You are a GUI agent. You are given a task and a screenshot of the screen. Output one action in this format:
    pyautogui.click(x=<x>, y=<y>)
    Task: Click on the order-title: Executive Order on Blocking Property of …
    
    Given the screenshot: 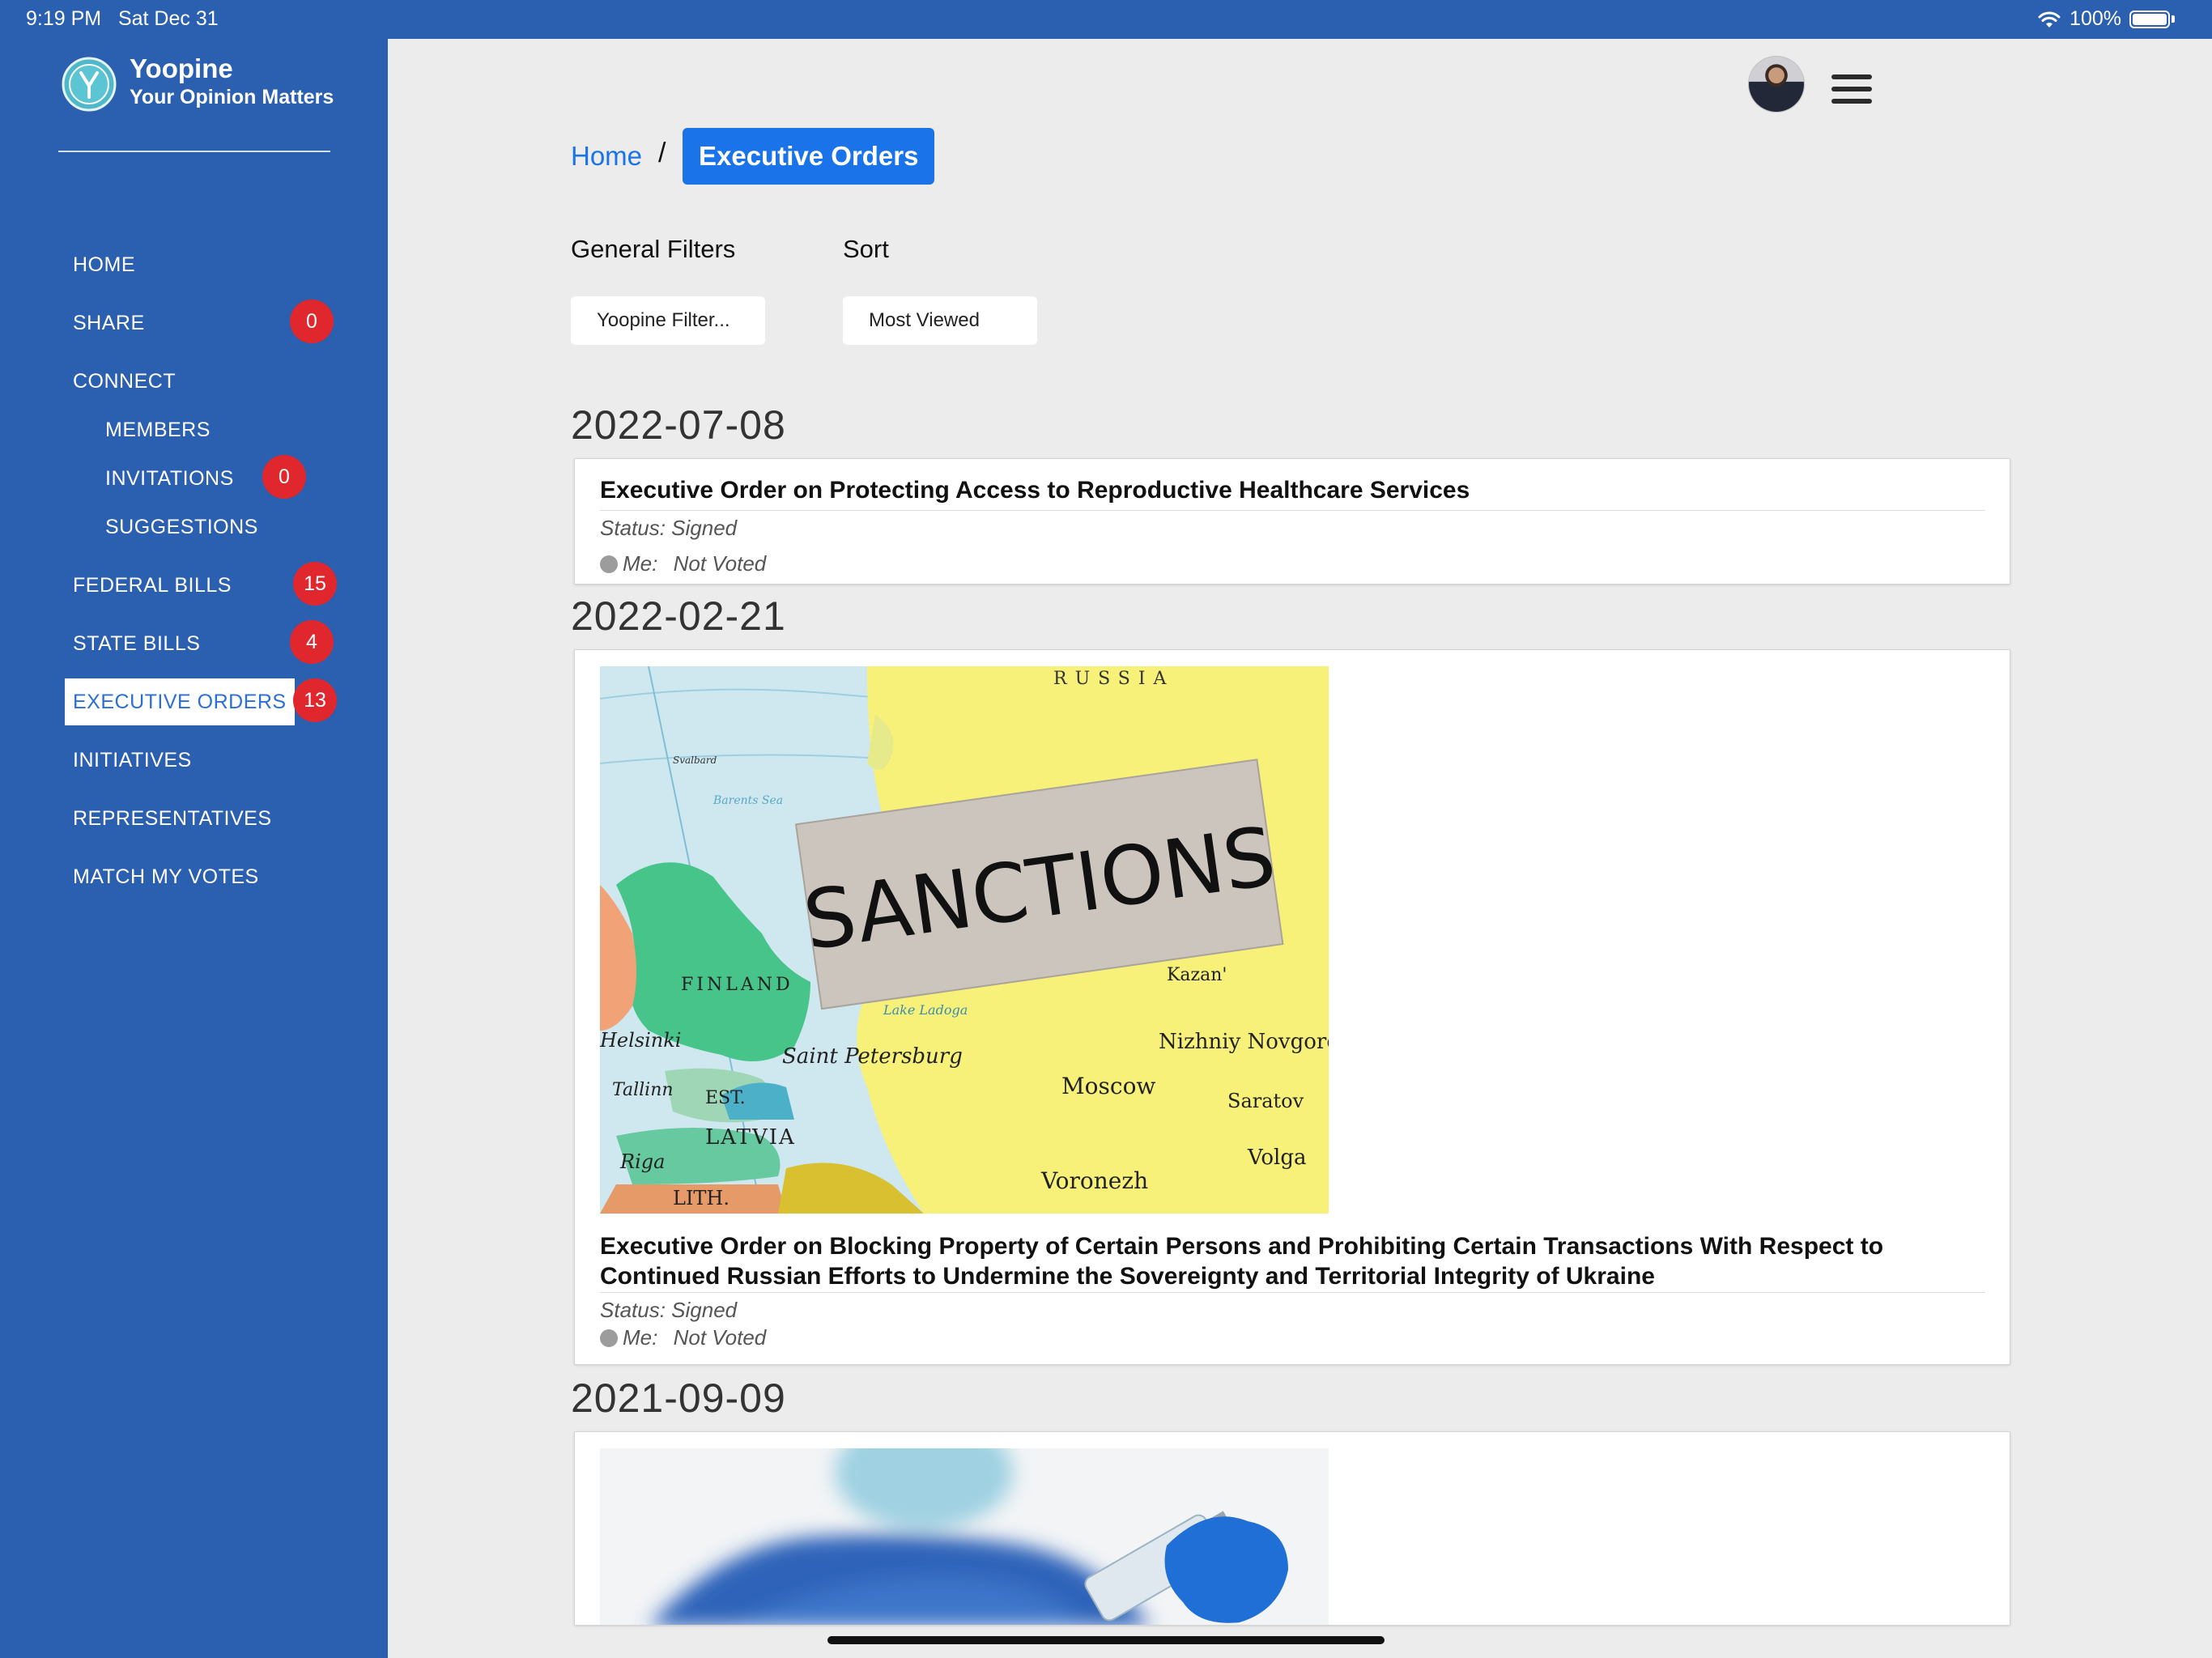 What is the action you would take?
    pyautogui.click(x=1293, y=1261)
    